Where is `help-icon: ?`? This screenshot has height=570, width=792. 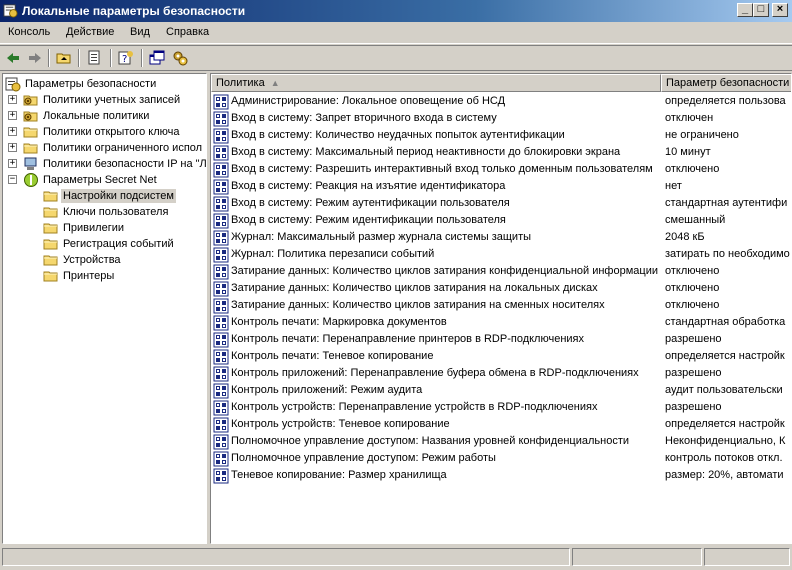
help-icon: ? is located at coordinates (125, 58).